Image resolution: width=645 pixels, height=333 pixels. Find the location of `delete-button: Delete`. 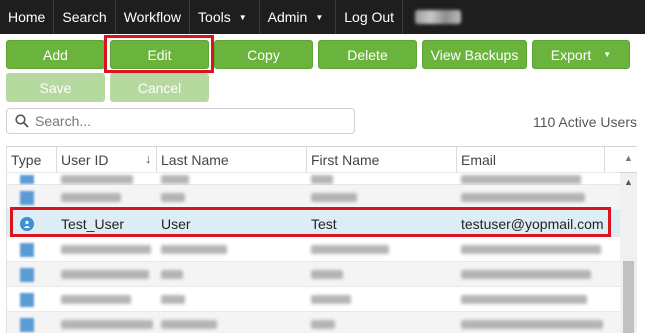

delete-button: Delete is located at coordinates (367, 54).